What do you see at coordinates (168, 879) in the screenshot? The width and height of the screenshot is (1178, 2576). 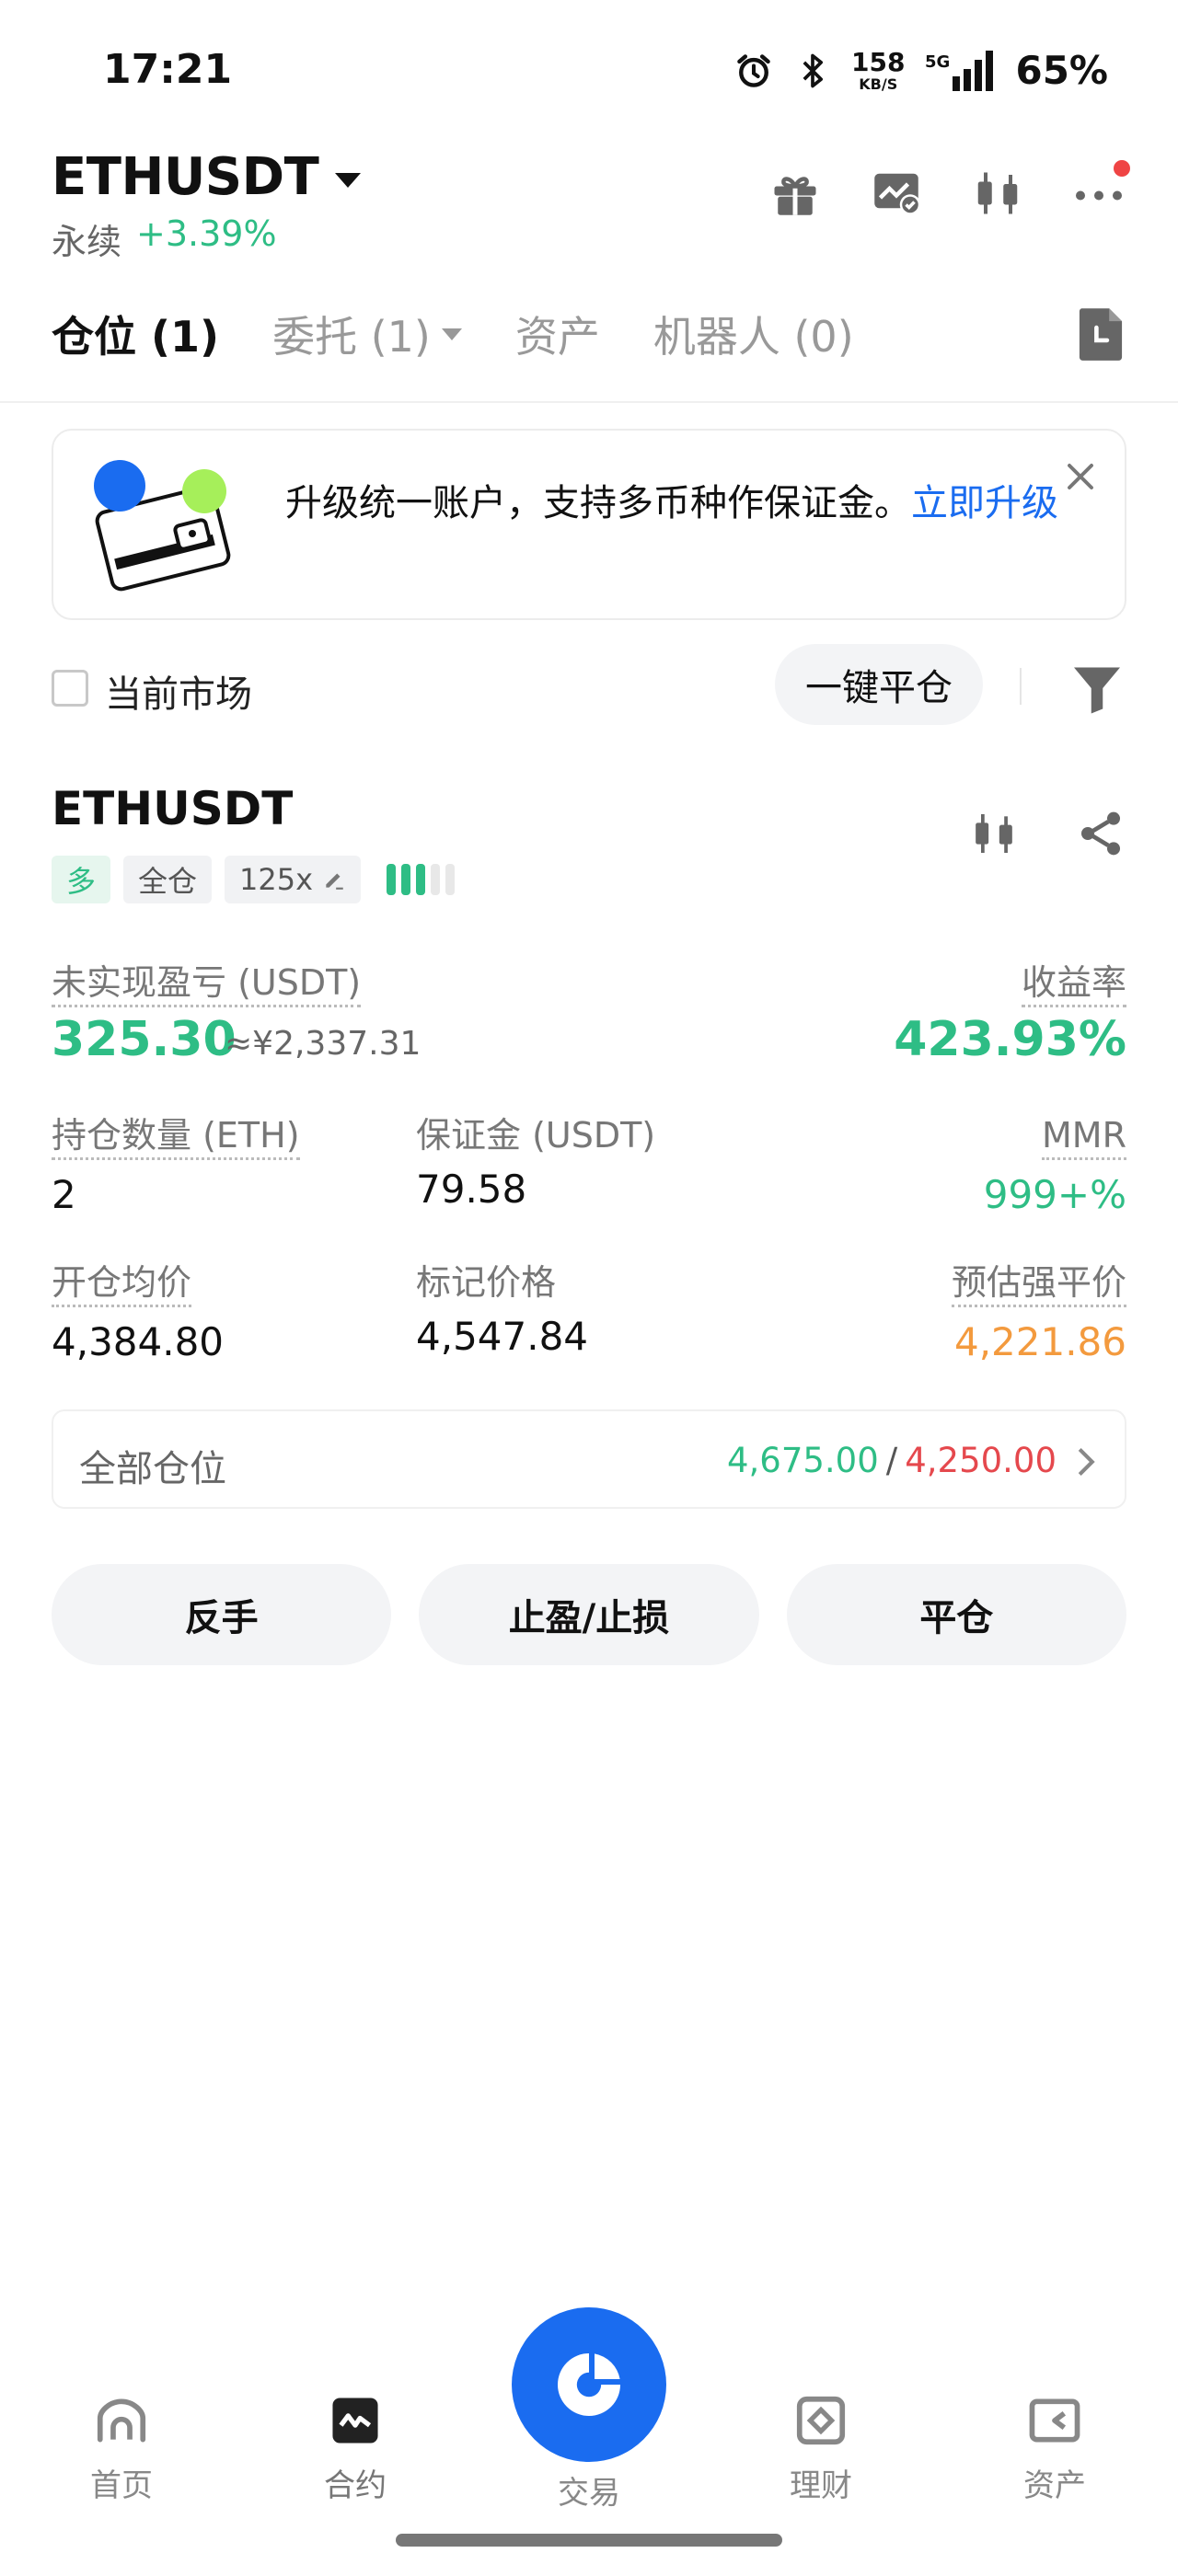 I see `margin-mode-badge: 全仓` at bounding box center [168, 879].